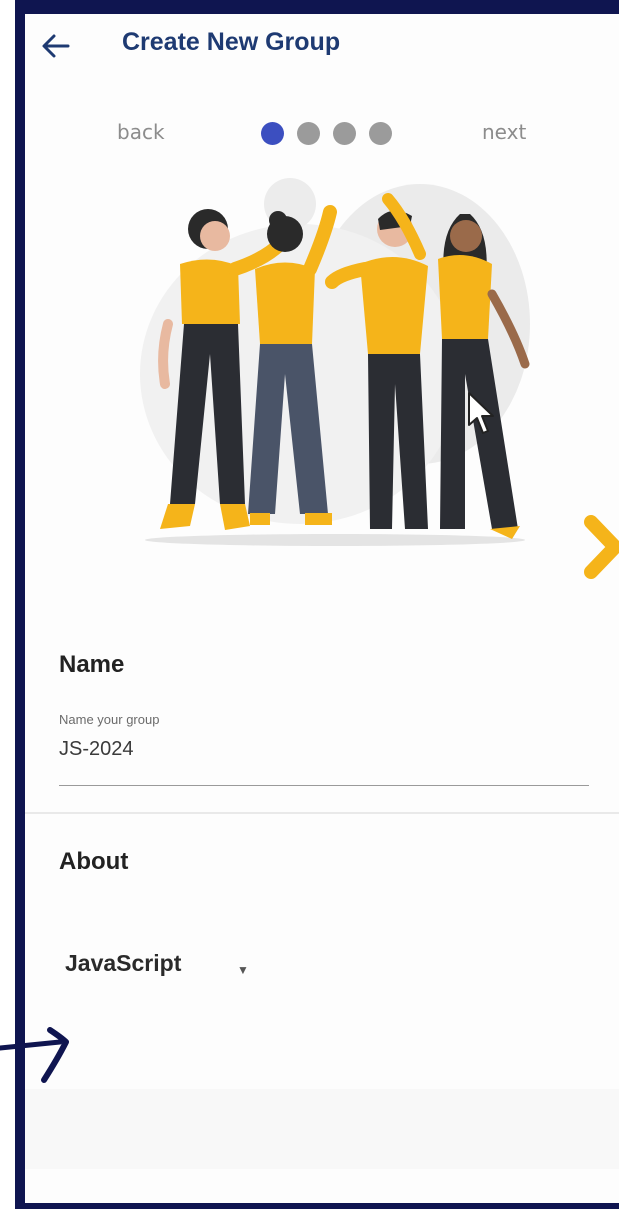 The width and height of the screenshot is (619, 1209). I want to click on app-bar: Create New Group, so click(322, 45).